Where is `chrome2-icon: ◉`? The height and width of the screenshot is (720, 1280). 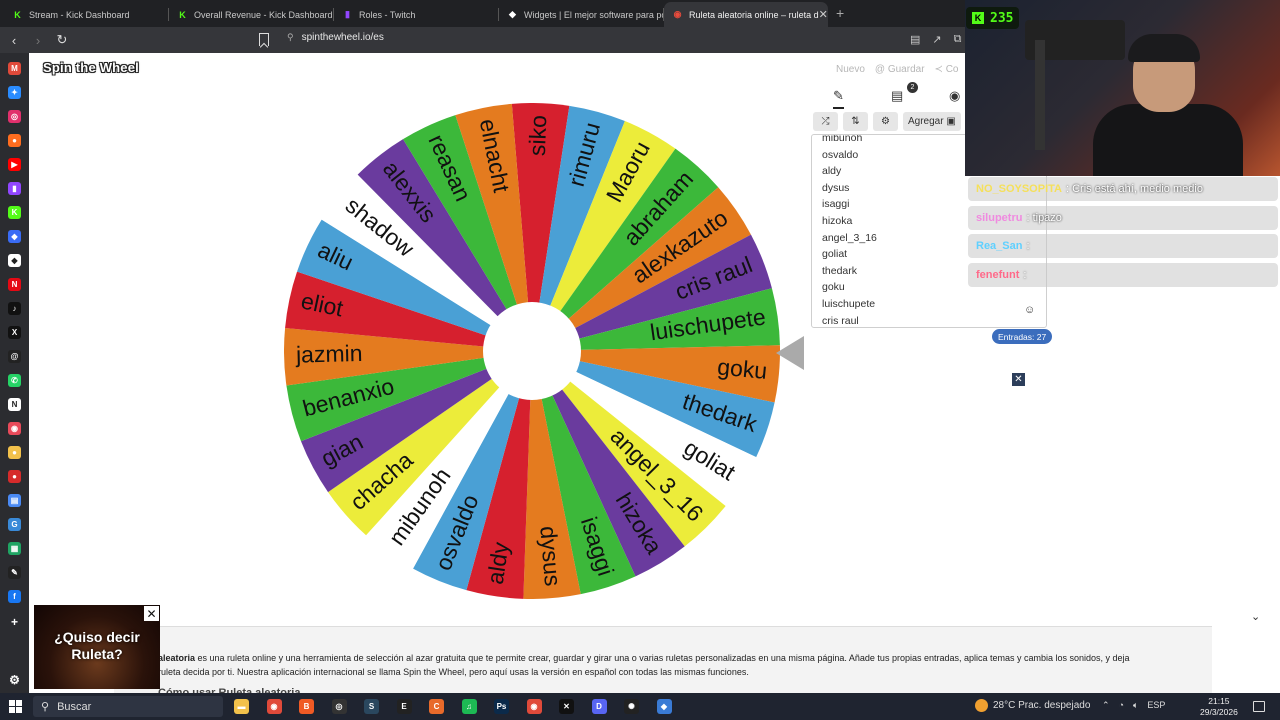
chrome2-icon: ◉ is located at coordinates (534, 706).